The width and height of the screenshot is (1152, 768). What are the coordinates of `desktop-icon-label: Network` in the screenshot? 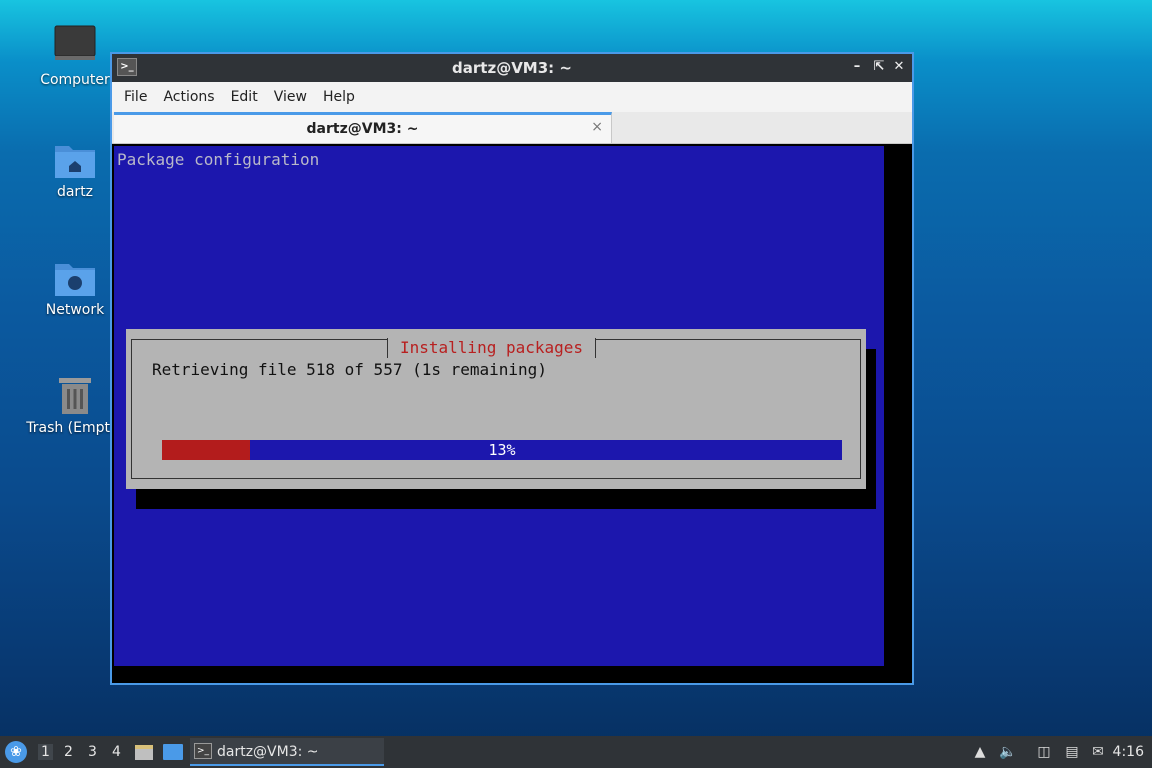 It's located at (75, 310).